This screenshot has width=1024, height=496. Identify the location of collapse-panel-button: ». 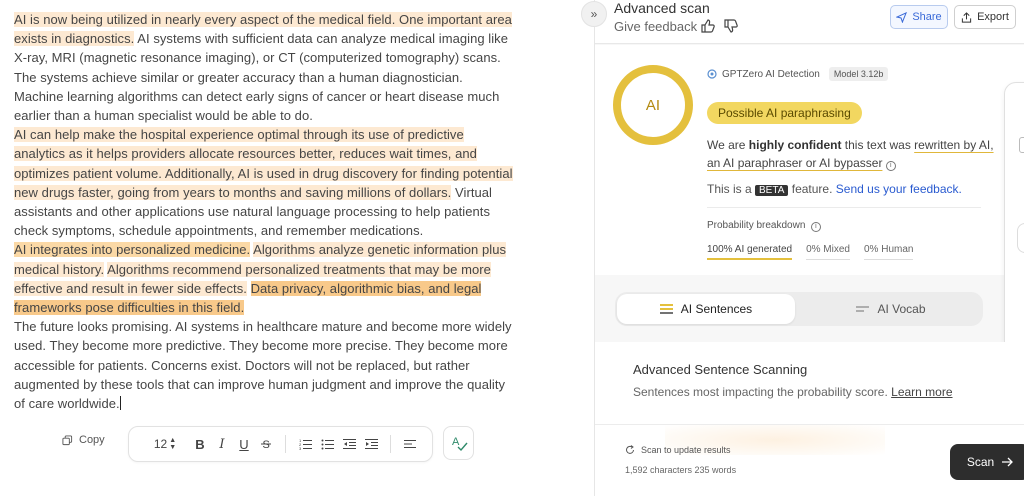
(594, 14).